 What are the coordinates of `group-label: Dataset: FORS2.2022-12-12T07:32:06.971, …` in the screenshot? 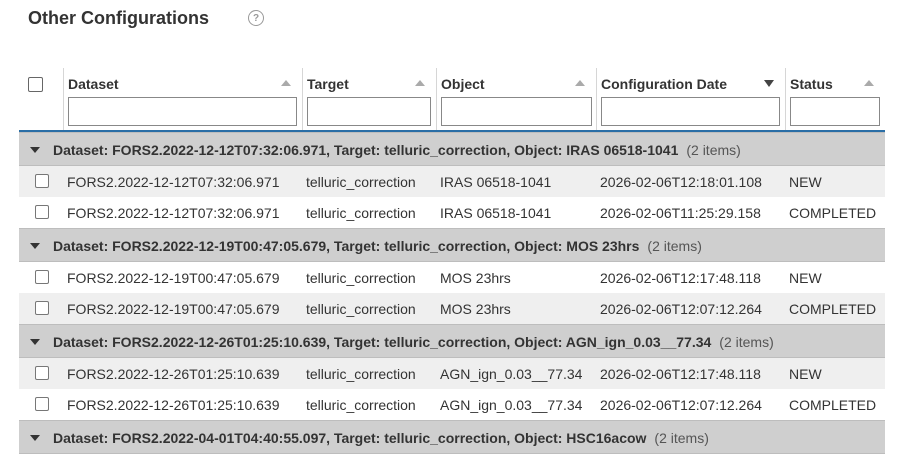 It's located at (397, 150).